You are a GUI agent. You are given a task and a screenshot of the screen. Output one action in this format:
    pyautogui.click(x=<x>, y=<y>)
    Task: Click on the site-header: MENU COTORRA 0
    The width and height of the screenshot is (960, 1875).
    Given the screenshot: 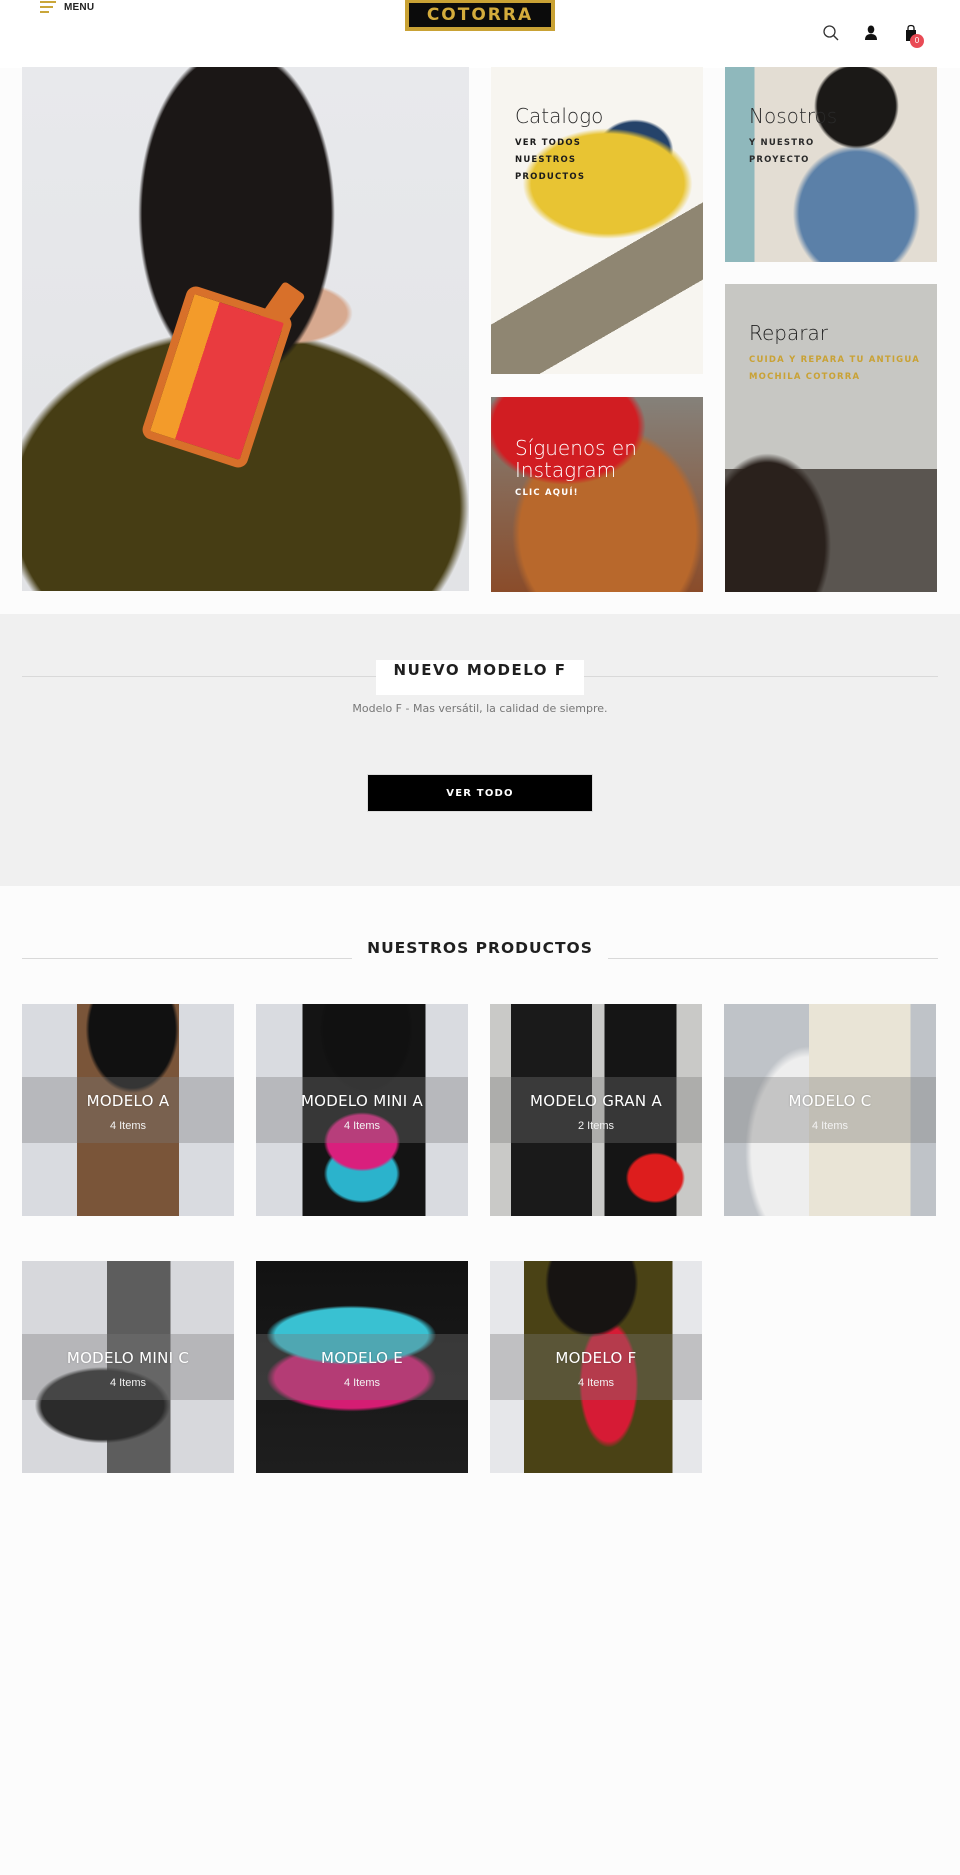 What is the action you would take?
    pyautogui.click(x=480, y=34)
    